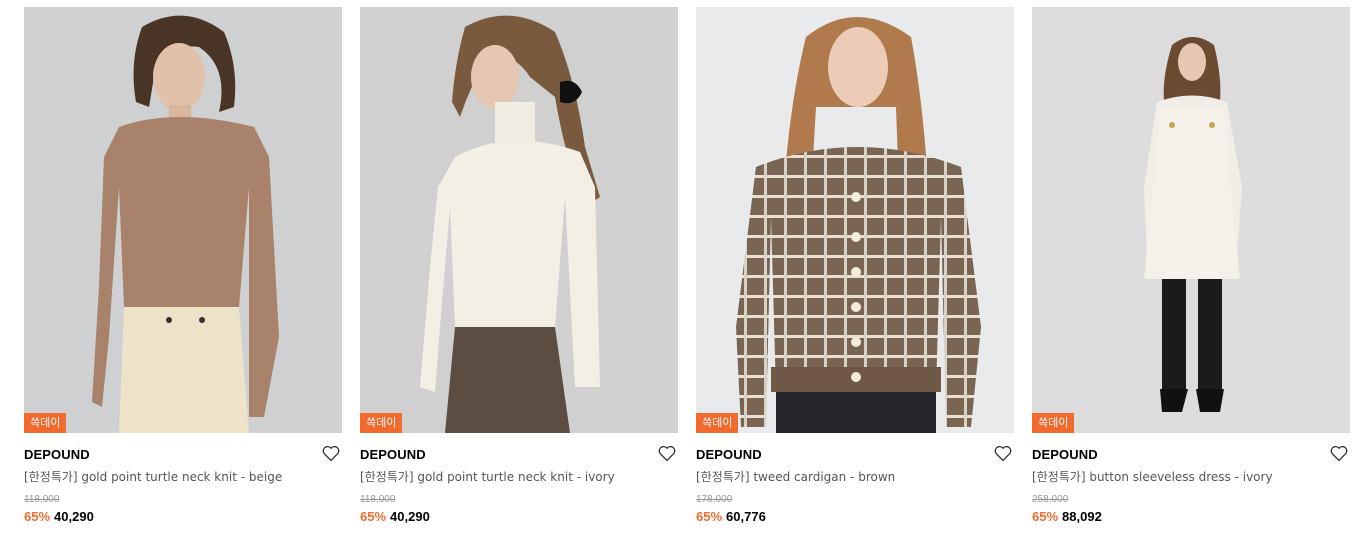  I want to click on original-price: 178,000, so click(714, 499).